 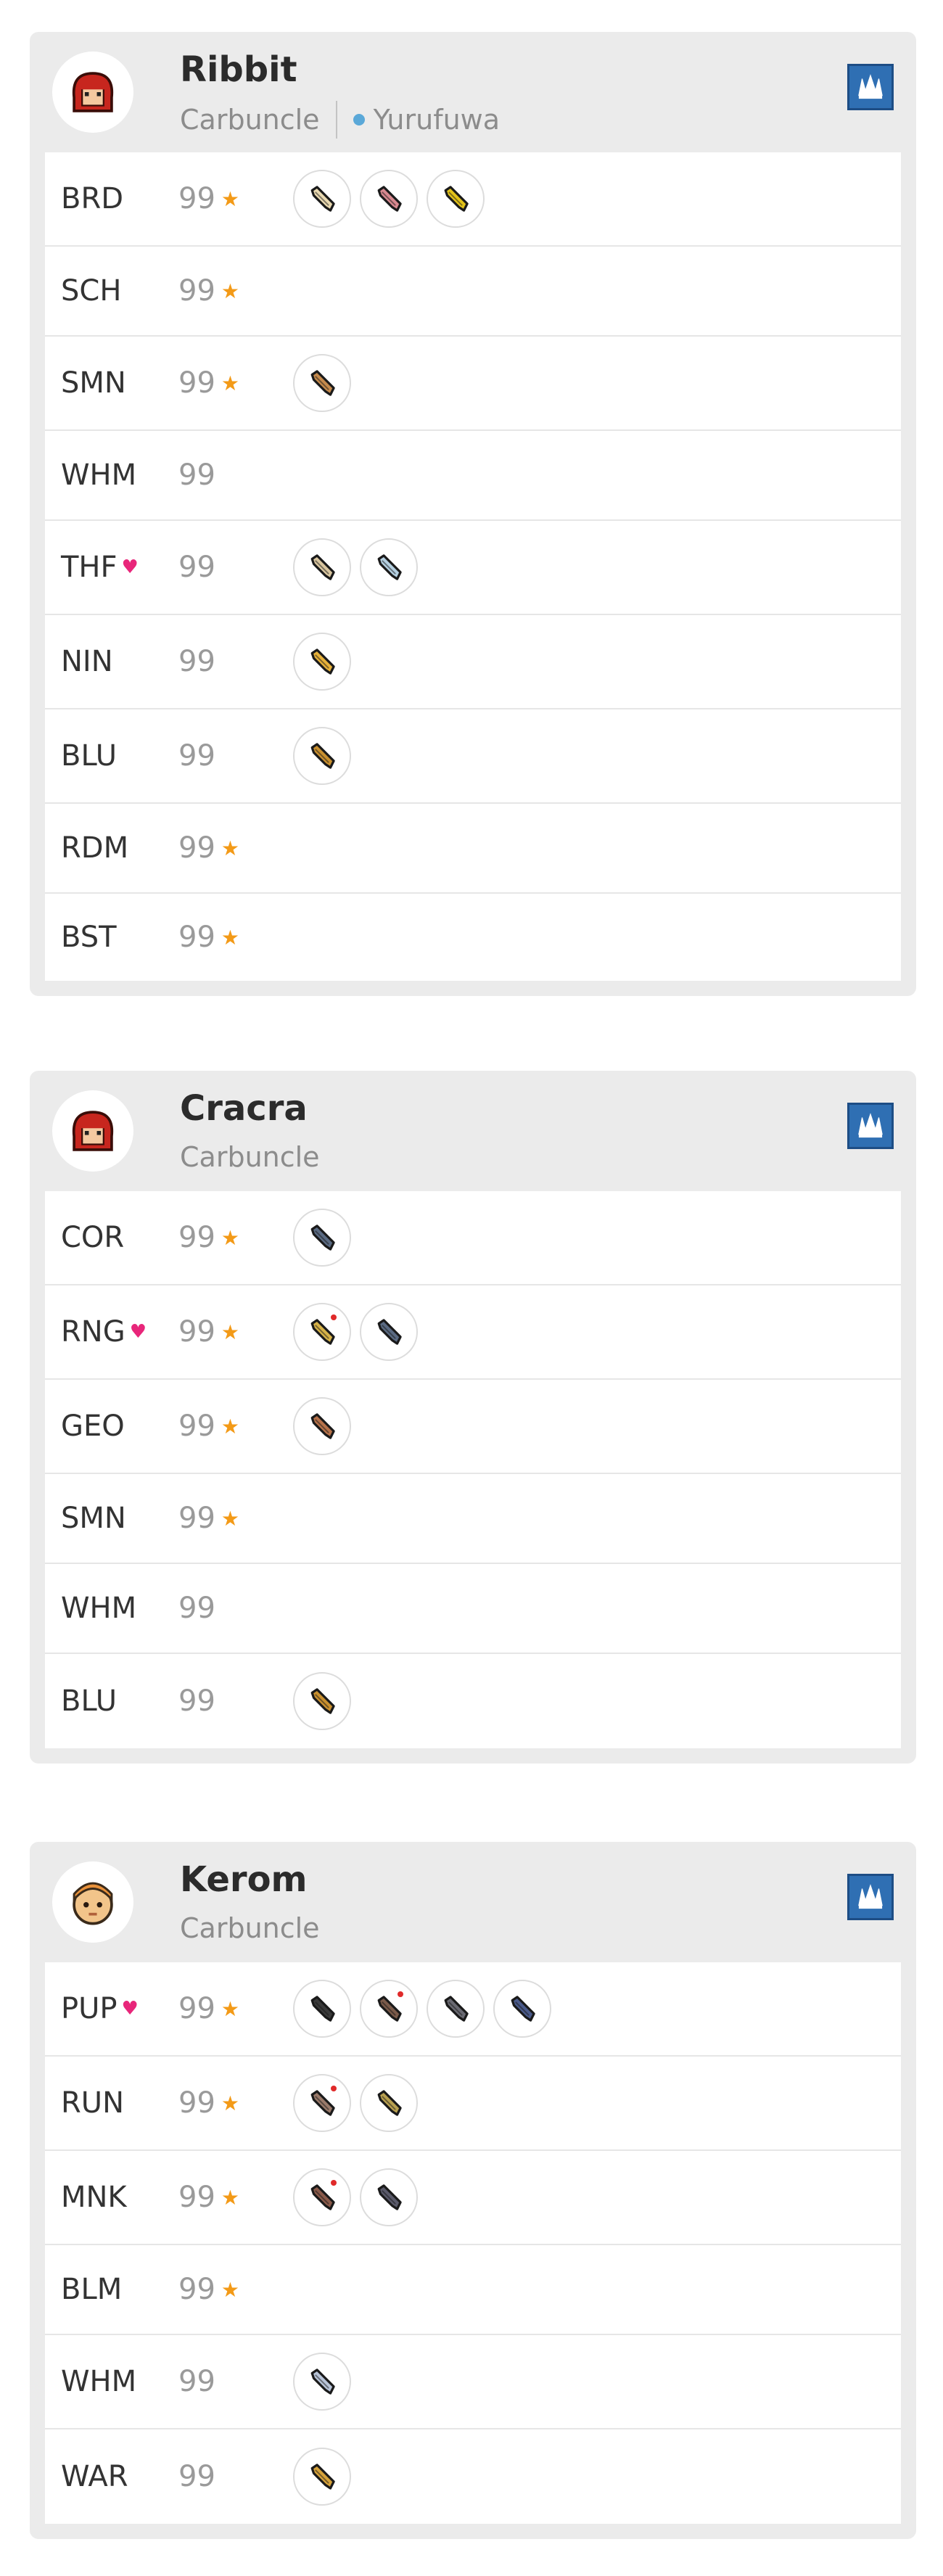 I want to click on server-name: Carbuncle, so click(x=250, y=1157).